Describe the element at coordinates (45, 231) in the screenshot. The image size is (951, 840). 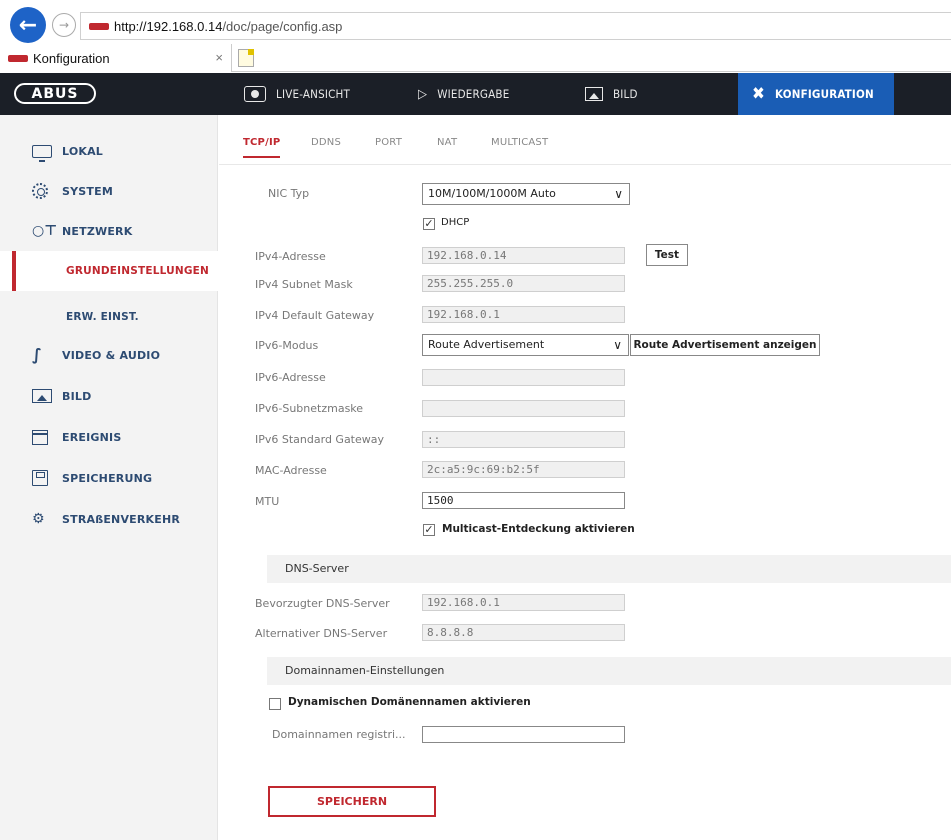
I see `network-icon: ○⊤` at that location.